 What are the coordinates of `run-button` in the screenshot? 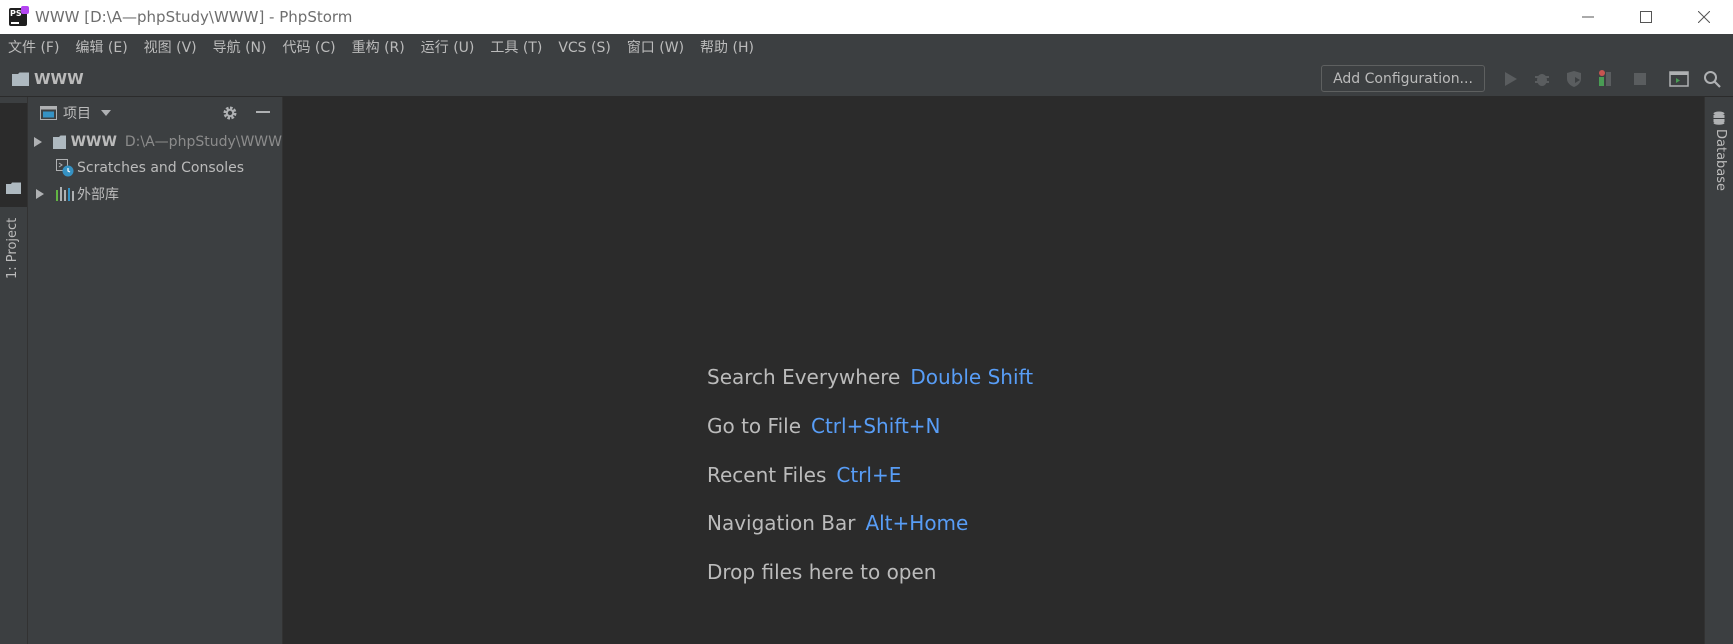 It's located at (1511, 79).